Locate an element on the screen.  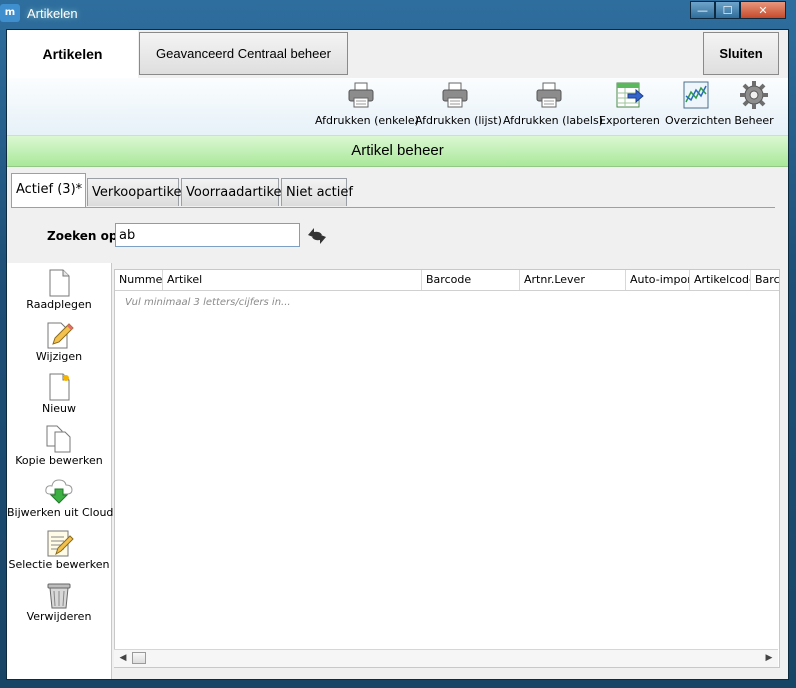
new-button: Nieuw is located at coordinates (59, 393).